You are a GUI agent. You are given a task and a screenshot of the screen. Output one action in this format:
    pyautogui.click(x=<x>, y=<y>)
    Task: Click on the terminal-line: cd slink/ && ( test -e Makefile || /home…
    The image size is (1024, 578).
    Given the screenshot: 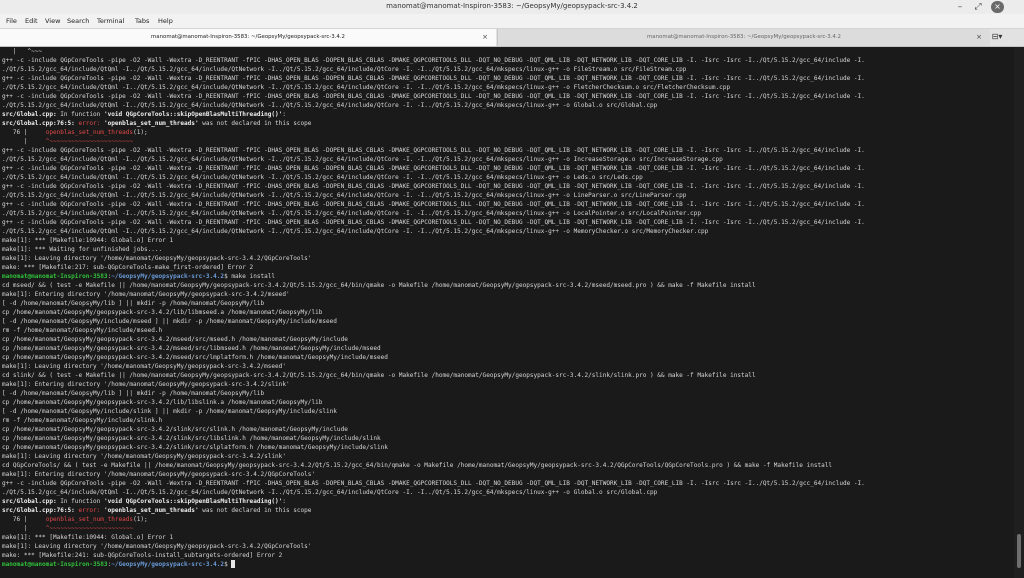 What is the action you would take?
    pyautogui.click(x=379, y=375)
    